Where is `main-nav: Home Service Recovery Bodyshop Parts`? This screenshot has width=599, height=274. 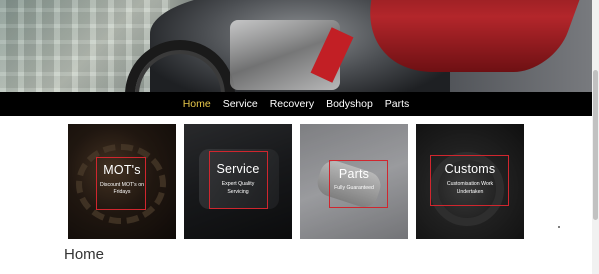 main-nav: Home Service Recovery Bodyshop Parts is located at coordinates (296, 104).